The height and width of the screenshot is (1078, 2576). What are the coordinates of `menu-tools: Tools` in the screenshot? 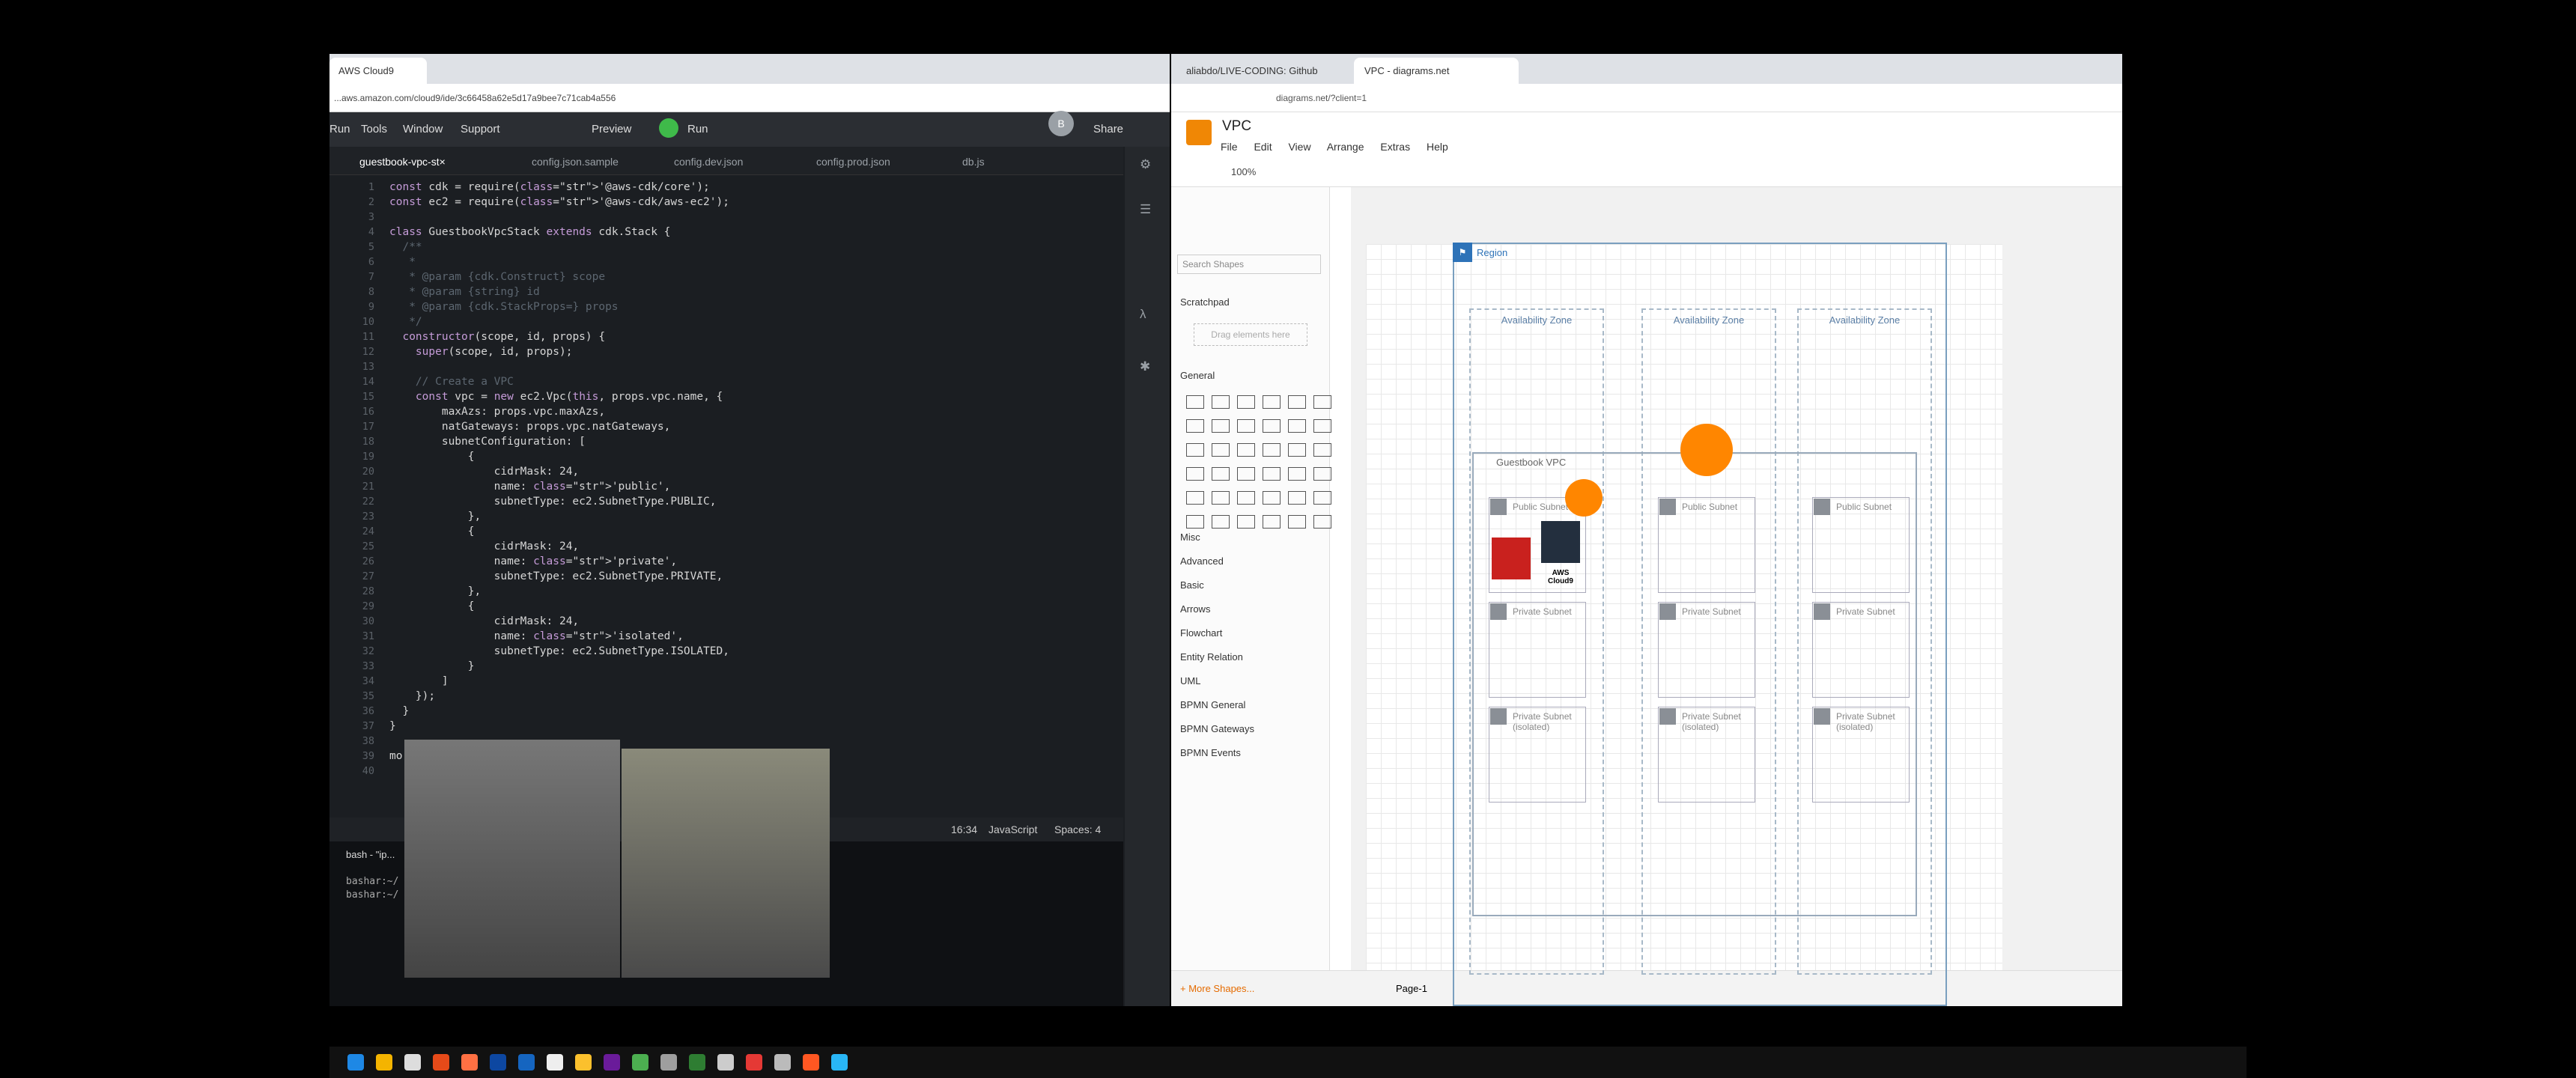 It's located at (374, 129).